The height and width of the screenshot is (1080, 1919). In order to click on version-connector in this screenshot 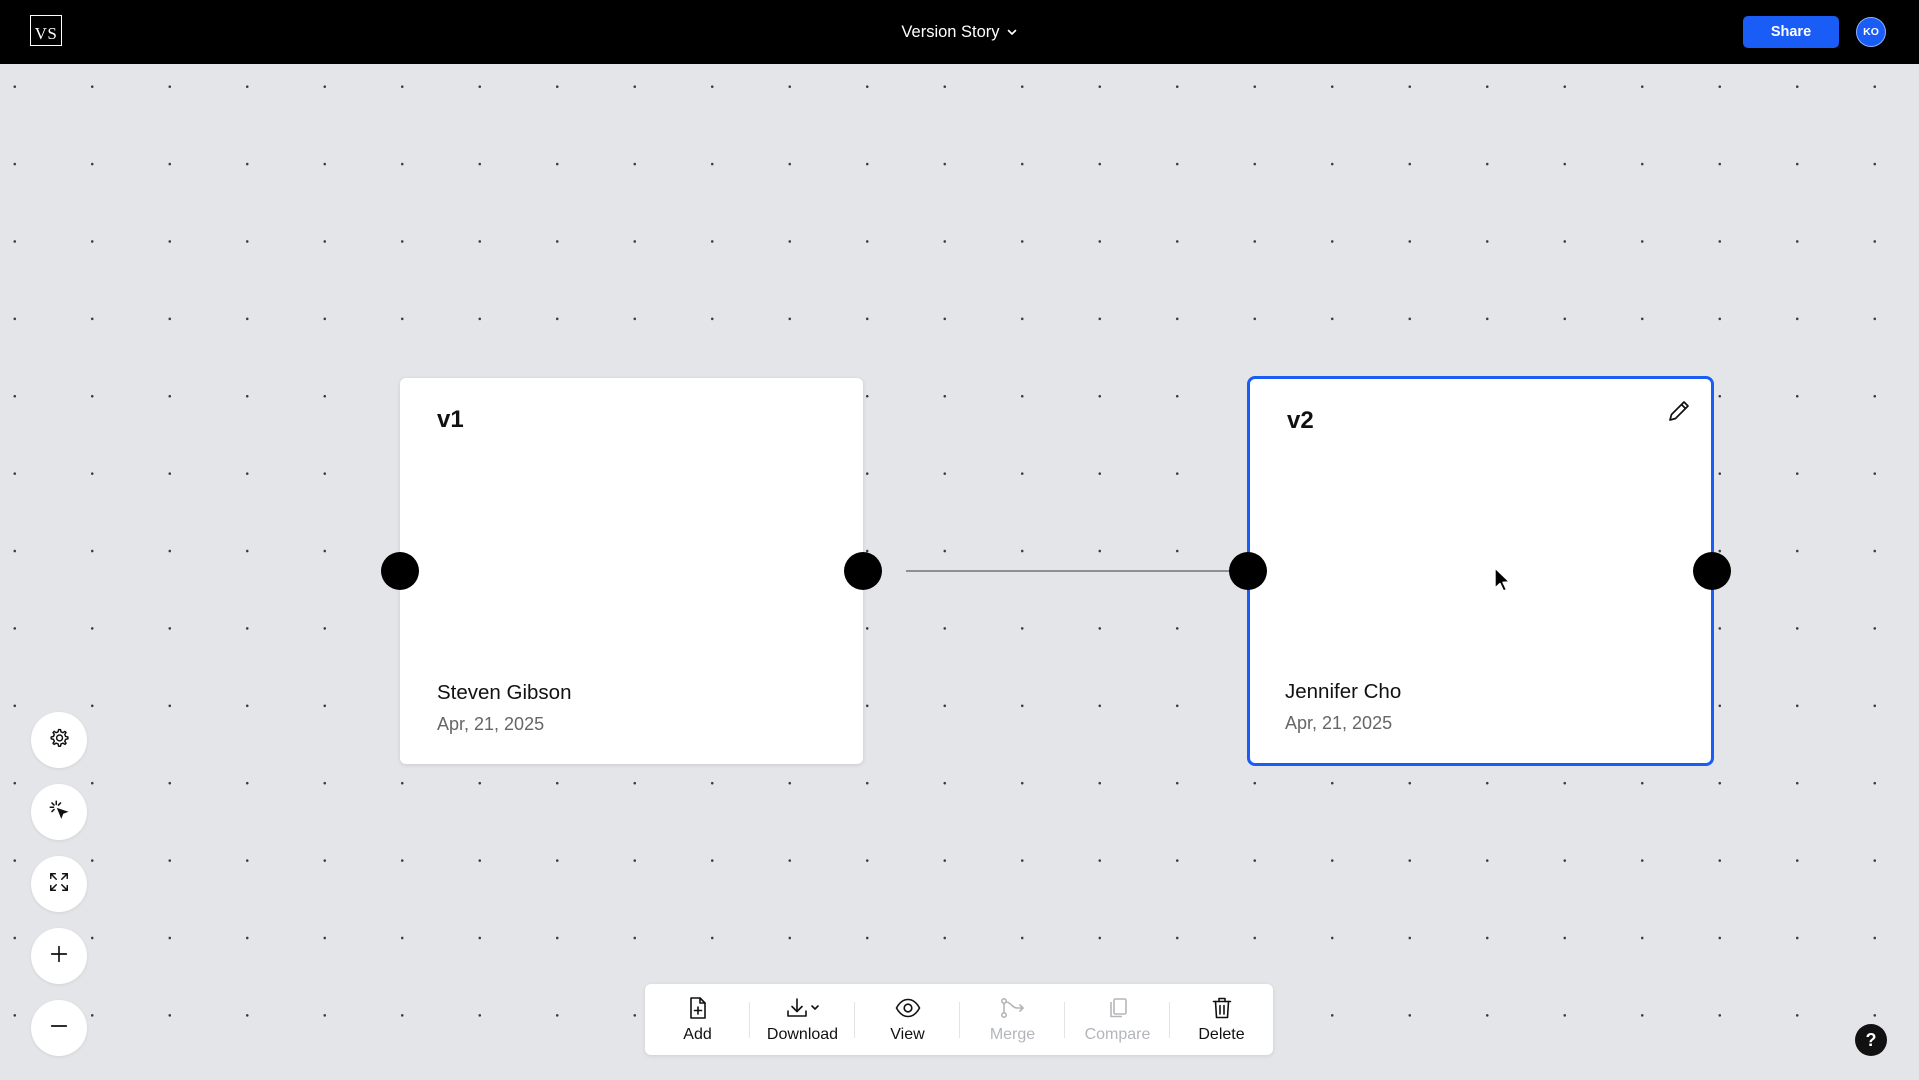, I will do `click(1077, 571)`.